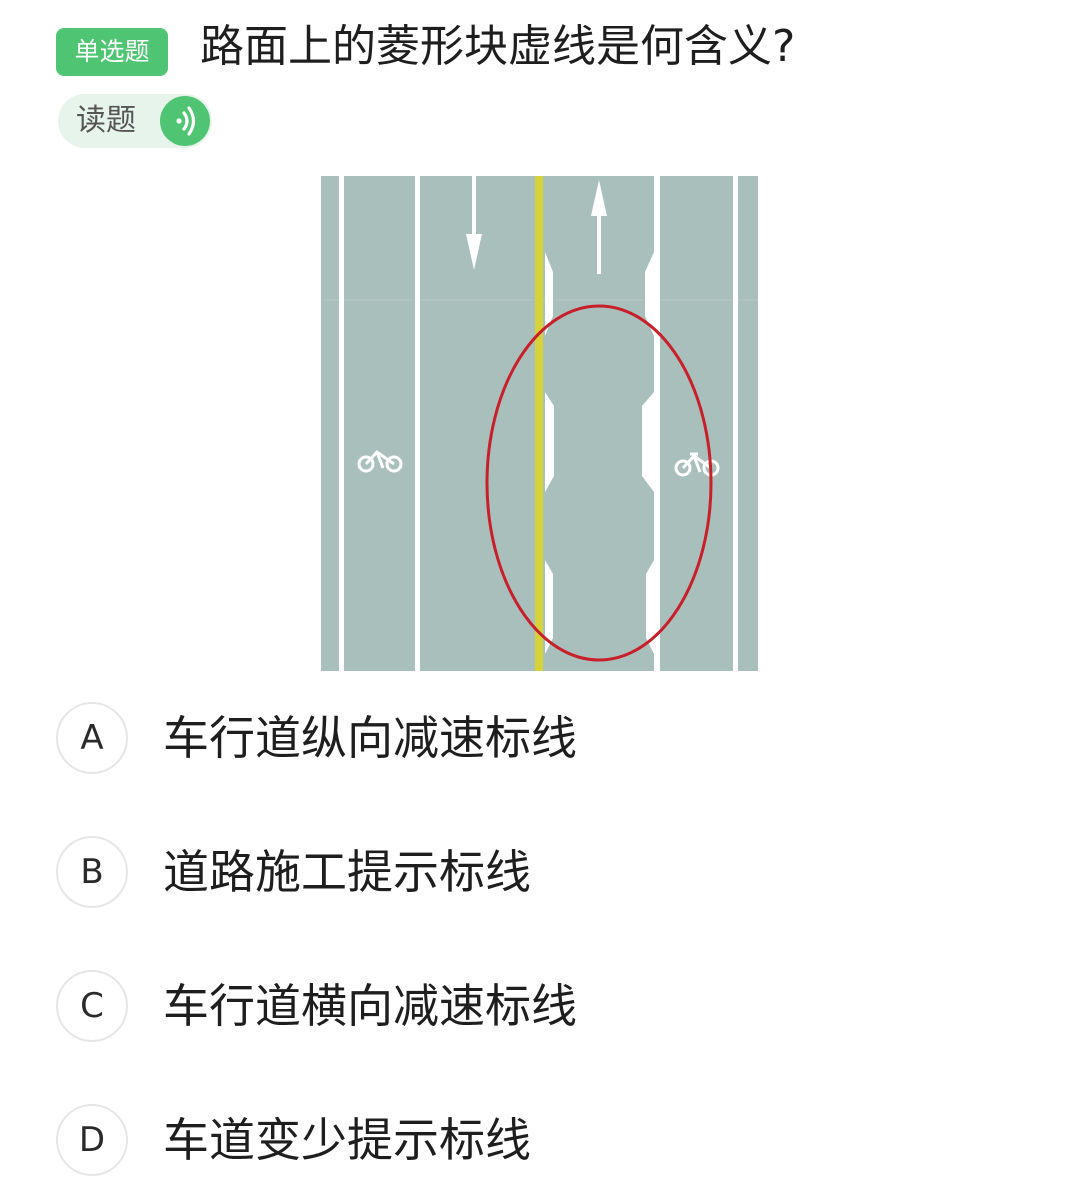 Image resolution: width=1080 pixels, height=1200 pixels. I want to click on read-question-label: 读题, so click(106, 120).